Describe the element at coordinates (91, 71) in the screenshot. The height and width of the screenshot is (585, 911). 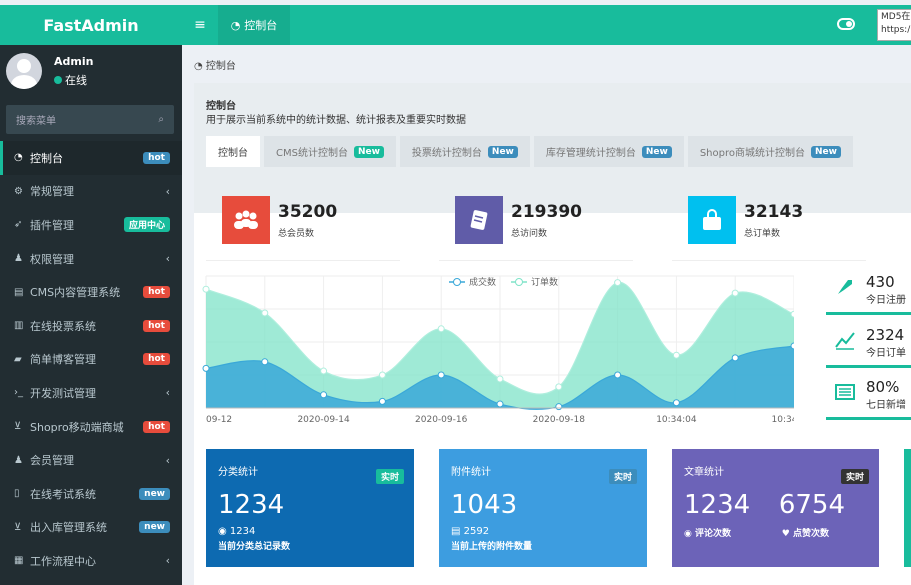
I see `user-panel: Admin 在线` at that location.